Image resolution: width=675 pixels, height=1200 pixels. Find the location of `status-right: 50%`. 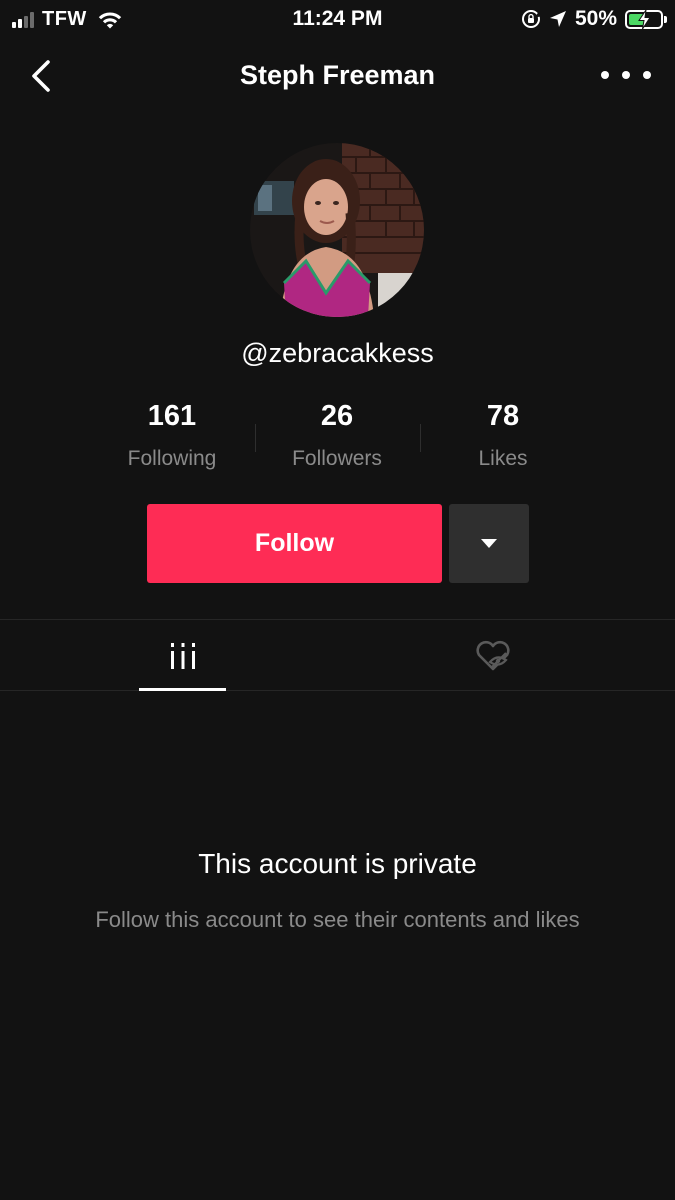

status-right: 50% is located at coordinates (594, 19).